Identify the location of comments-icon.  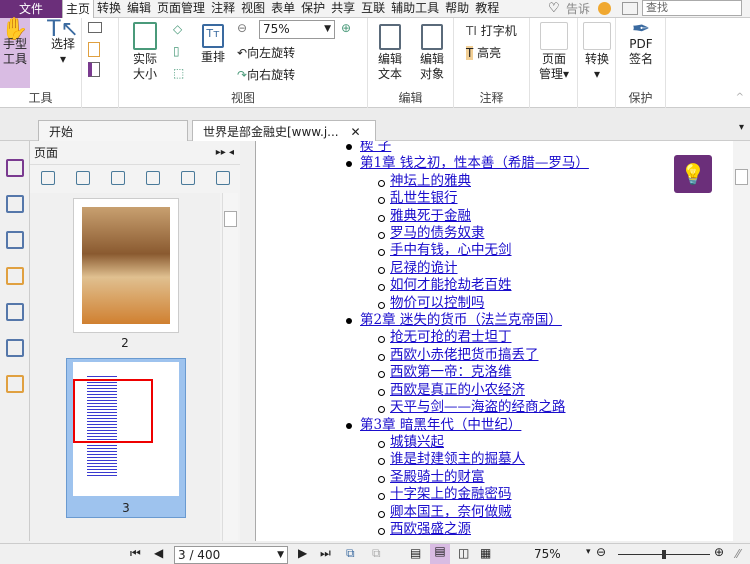
(14, 276).